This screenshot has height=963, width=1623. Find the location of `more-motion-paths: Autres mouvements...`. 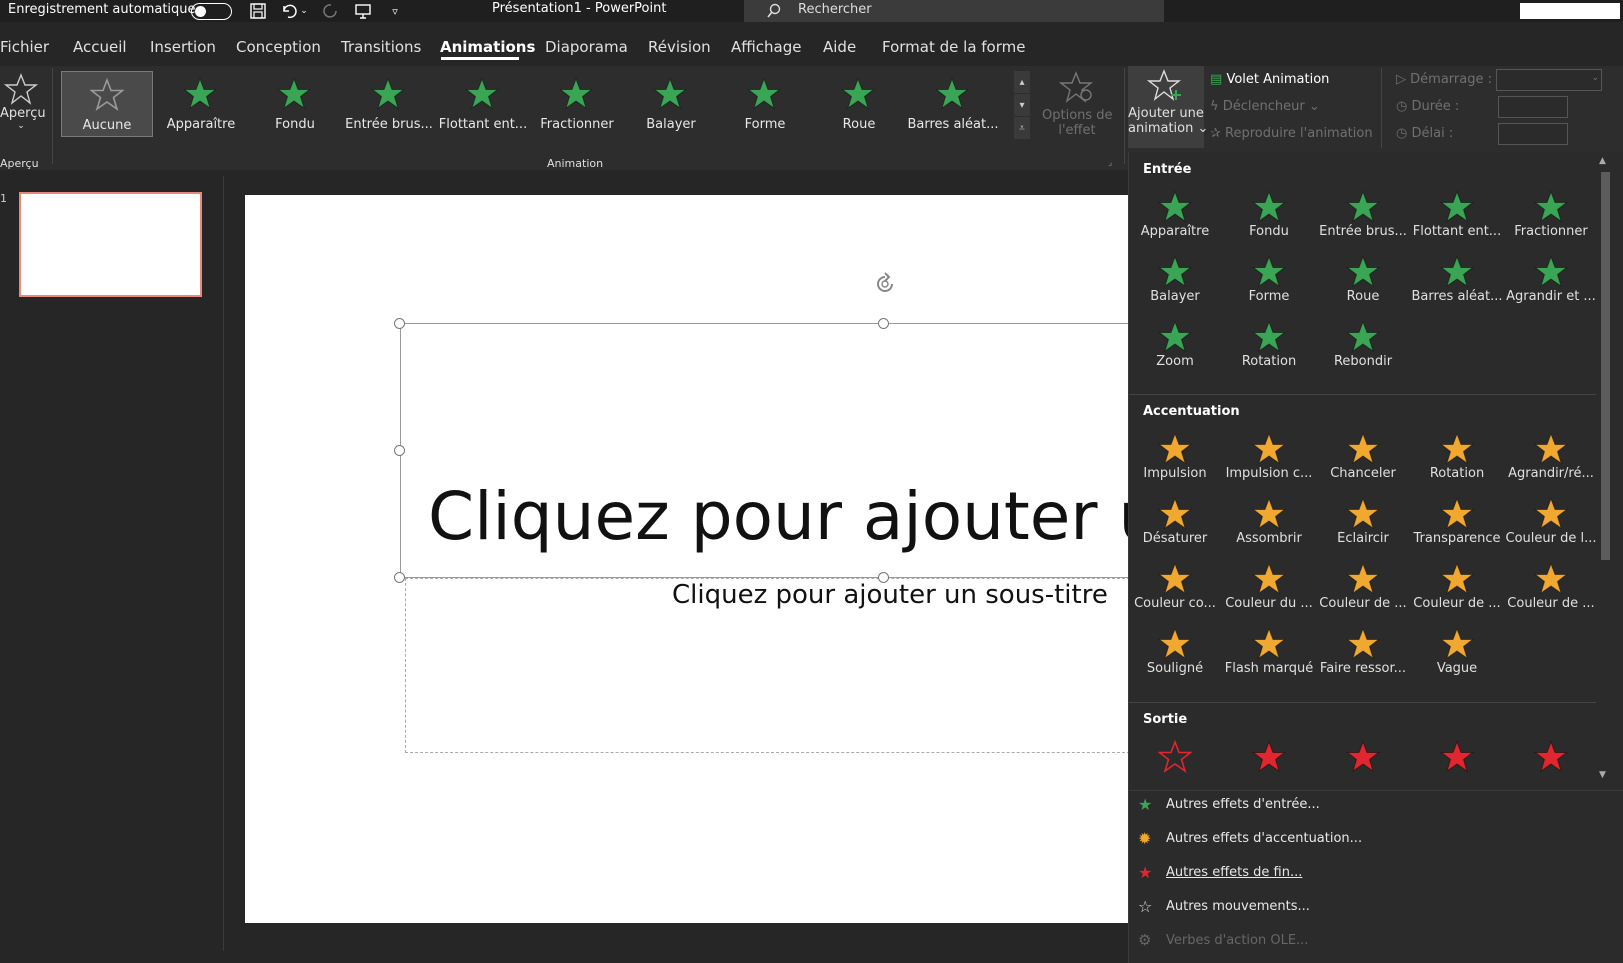

more-motion-paths: Autres mouvements... is located at coordinates (1238, 906).